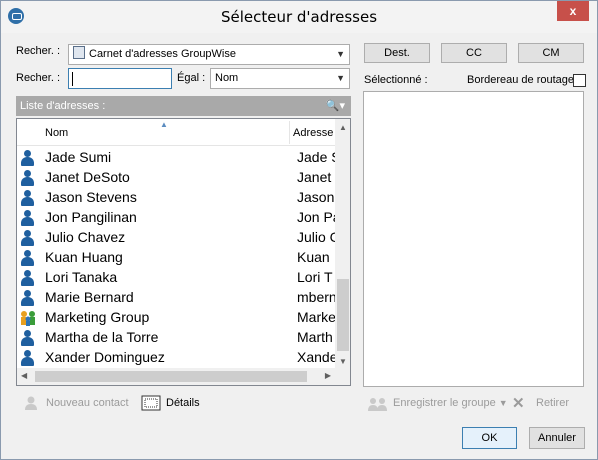 This screenshot has width=598, height=460. Describe the element at coordinates (63, 106) in the screenshot. I see `address-list-title: Liste d'adresses :` at that location.